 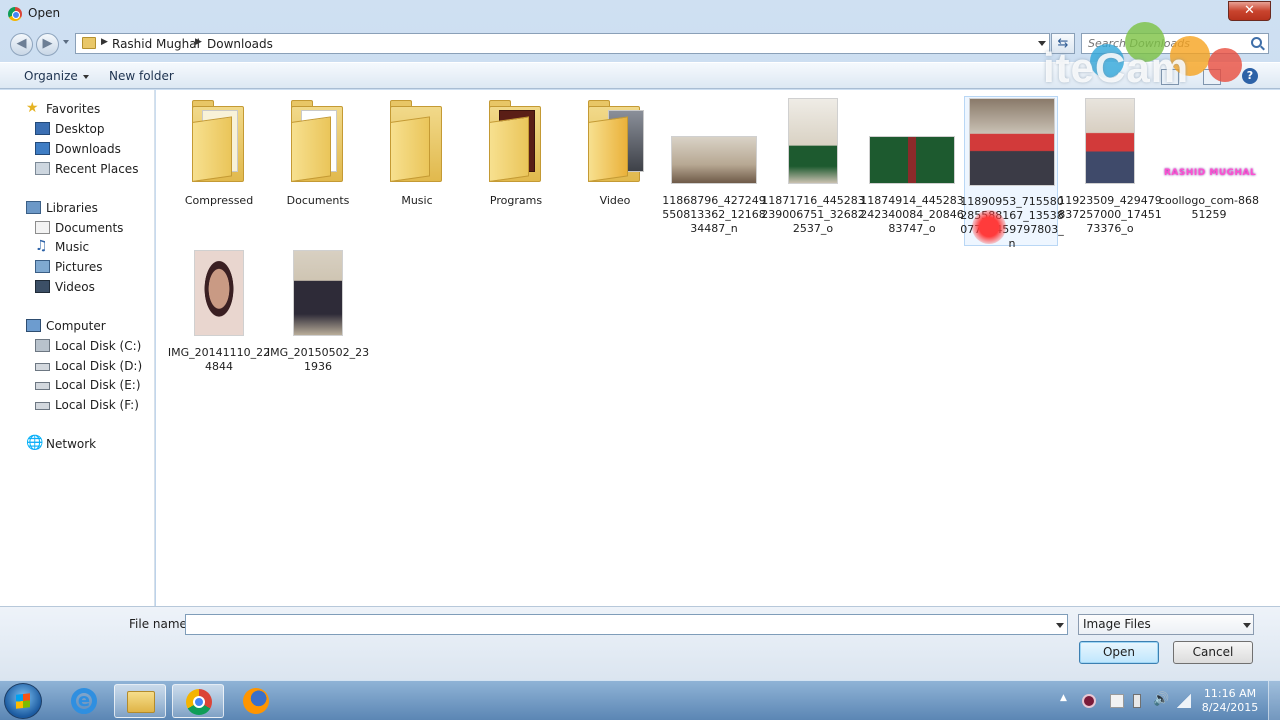 I want to click on file-type-select: Image Files, so click(x=1166, y=624).